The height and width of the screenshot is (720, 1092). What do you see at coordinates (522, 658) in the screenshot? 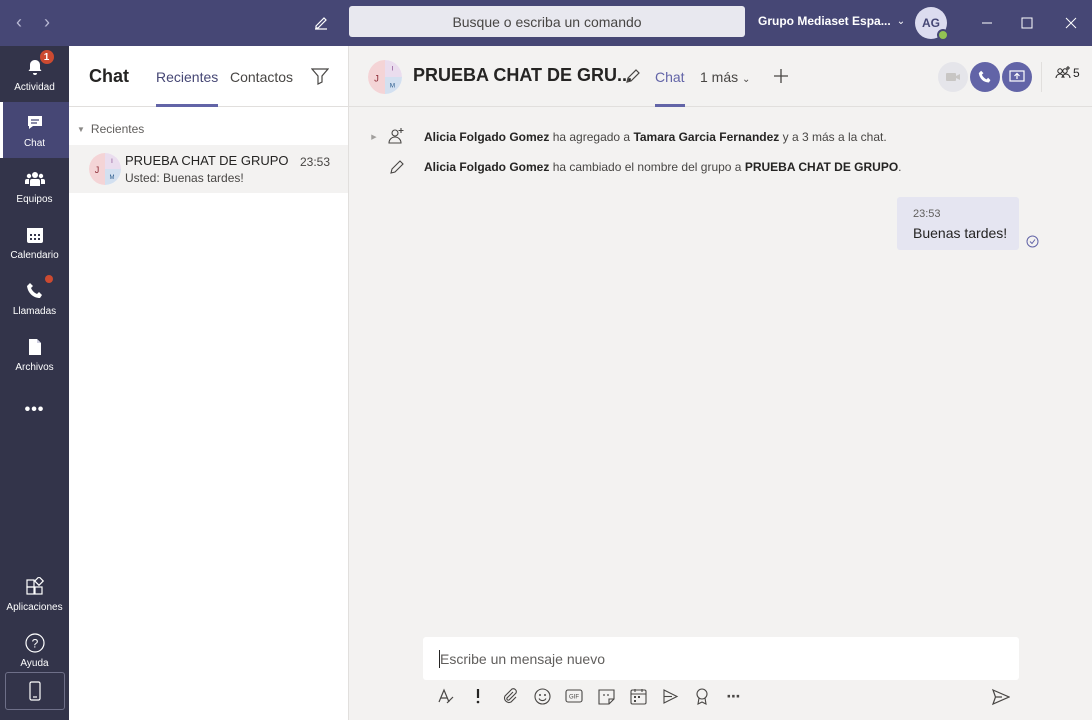
I see `composer-placeholder: Escribe un mensaje nuevo` at bounding box center [522, 658].